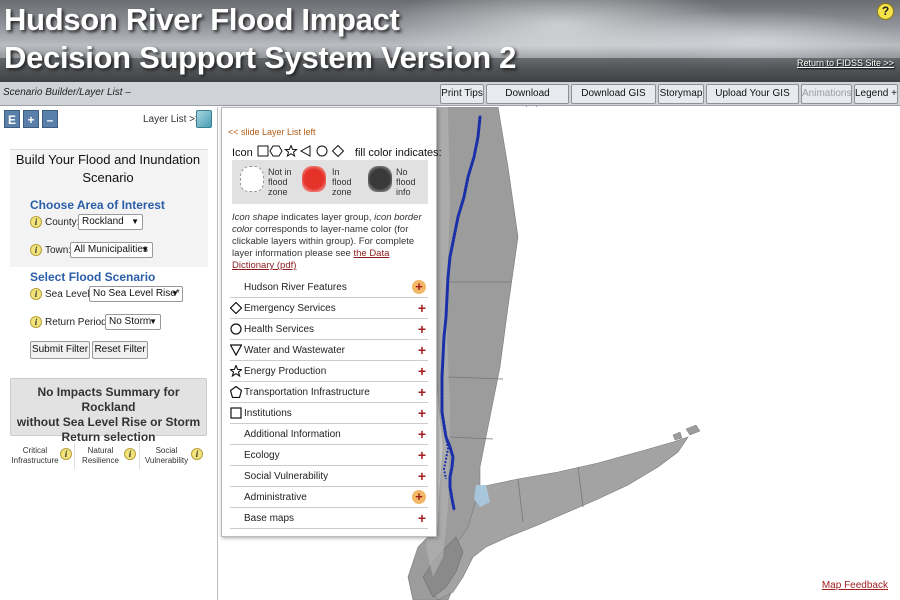  I want to click on zoom-in-button: +, so click(31, 119).